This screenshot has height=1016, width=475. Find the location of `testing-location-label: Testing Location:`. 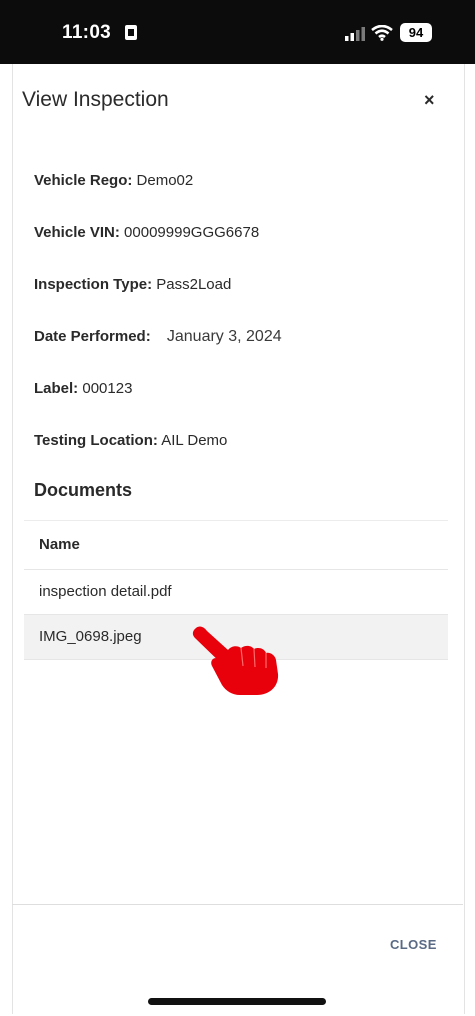

testing-location-label: Testing Location: is located at coordinates (96, 440).